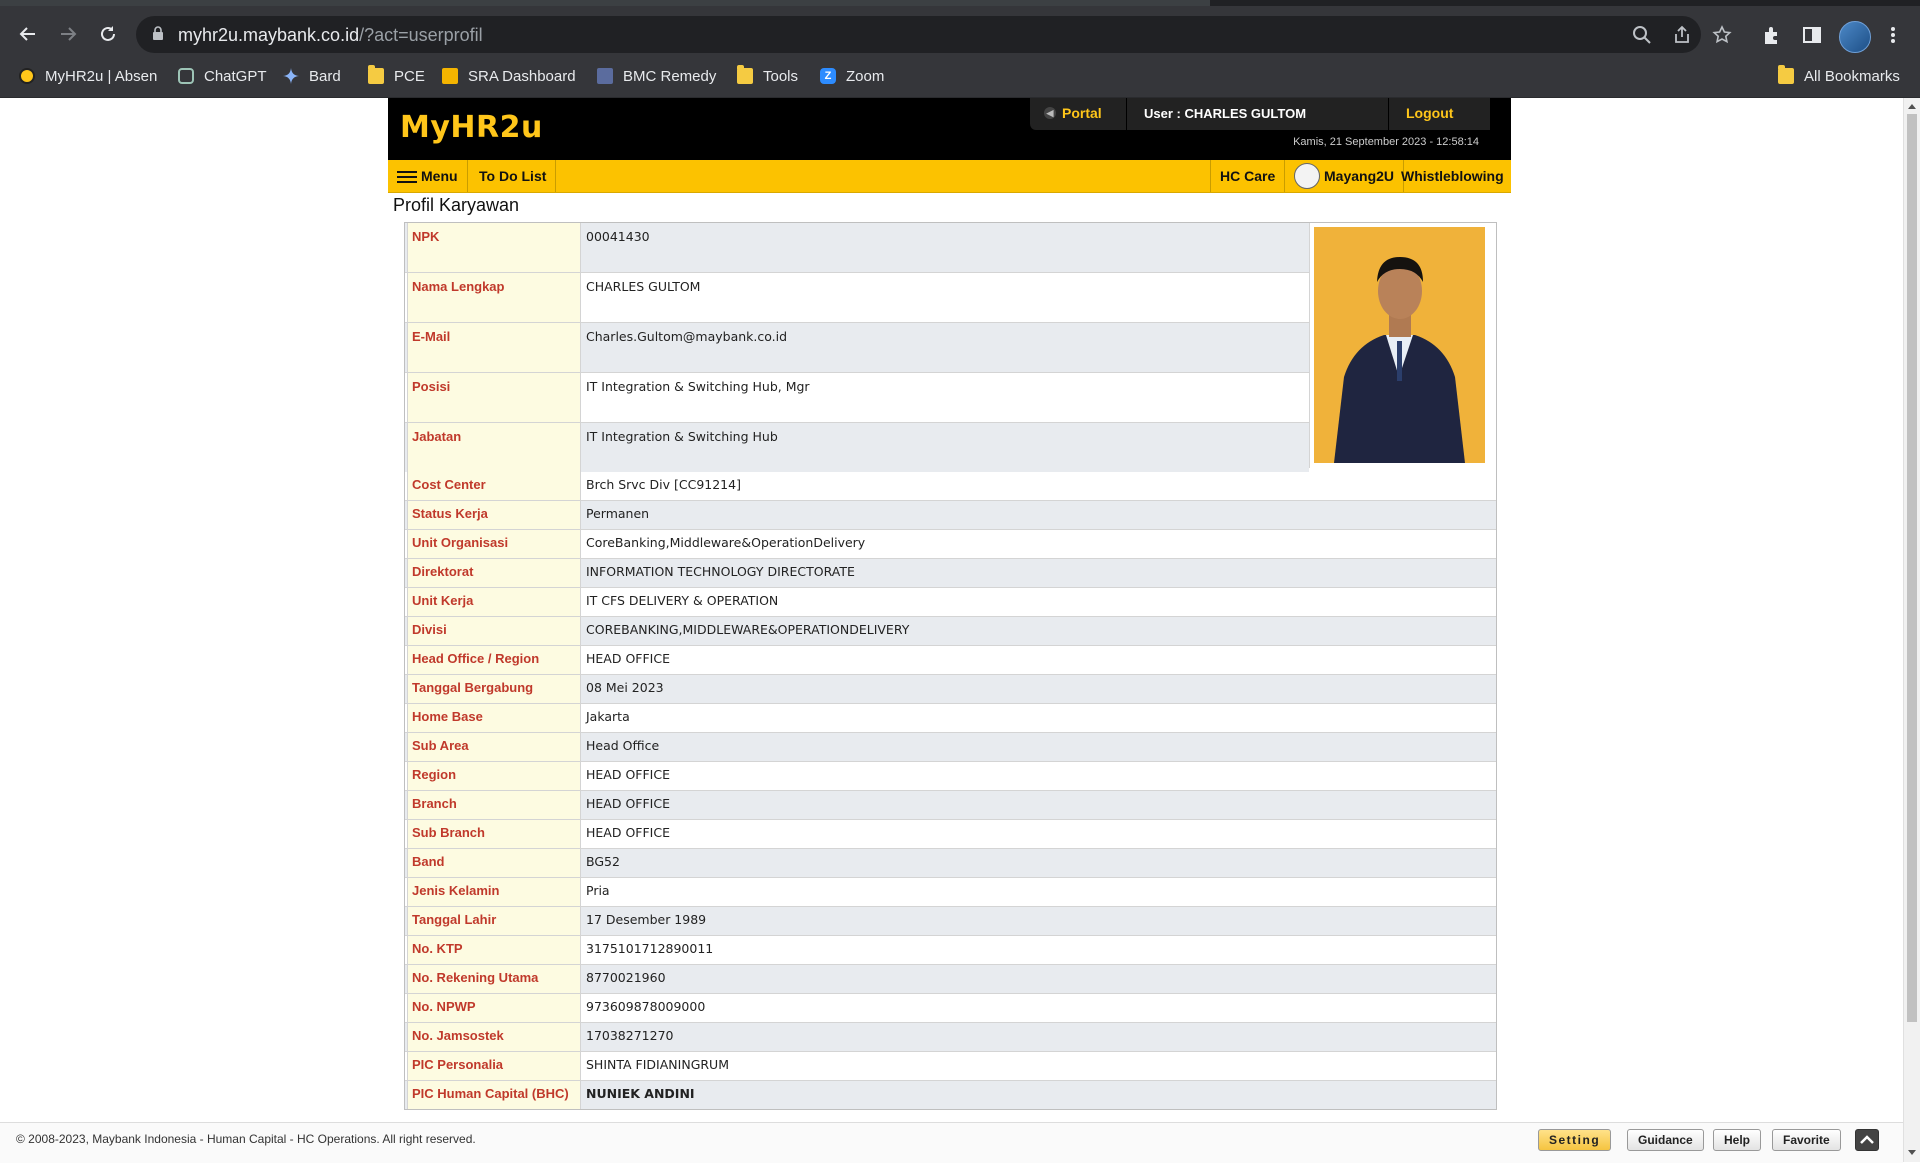  Describe the element at coordinates (1050, 113) in the screenshot. I see `back-circle-icon: ◀` at that location.